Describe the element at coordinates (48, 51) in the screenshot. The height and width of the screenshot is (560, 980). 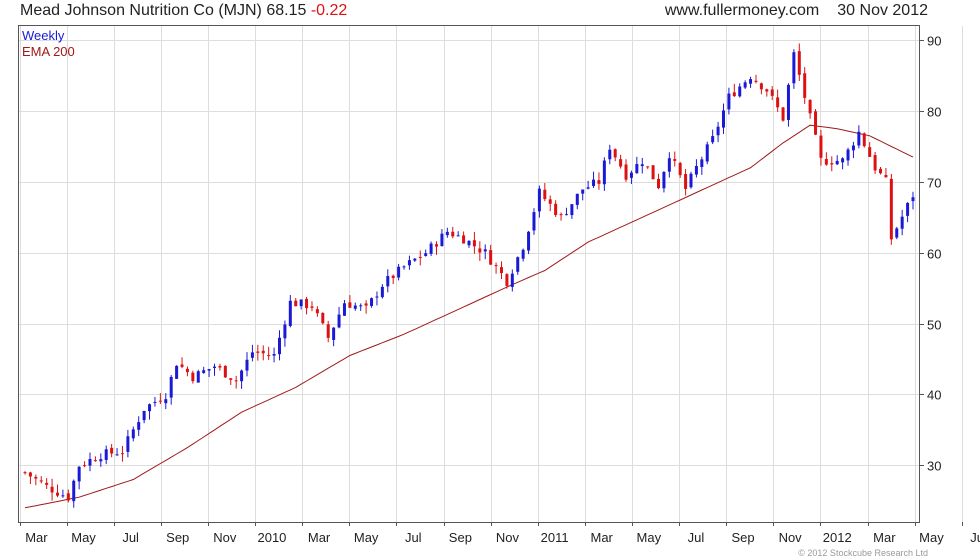
I see `legend-label: EMA 200` at that location.